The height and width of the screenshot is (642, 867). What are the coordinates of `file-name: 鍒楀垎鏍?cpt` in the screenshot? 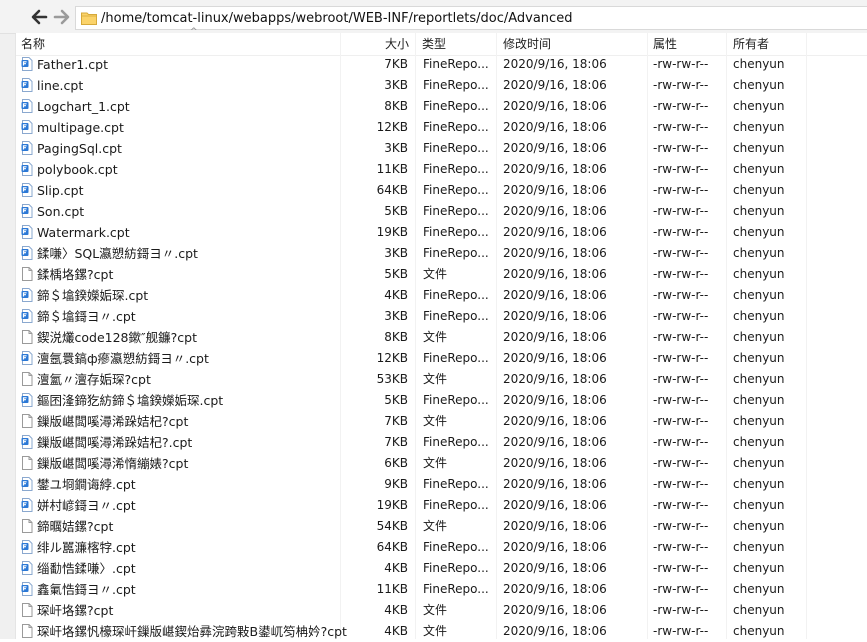 It's located at (197, 274).